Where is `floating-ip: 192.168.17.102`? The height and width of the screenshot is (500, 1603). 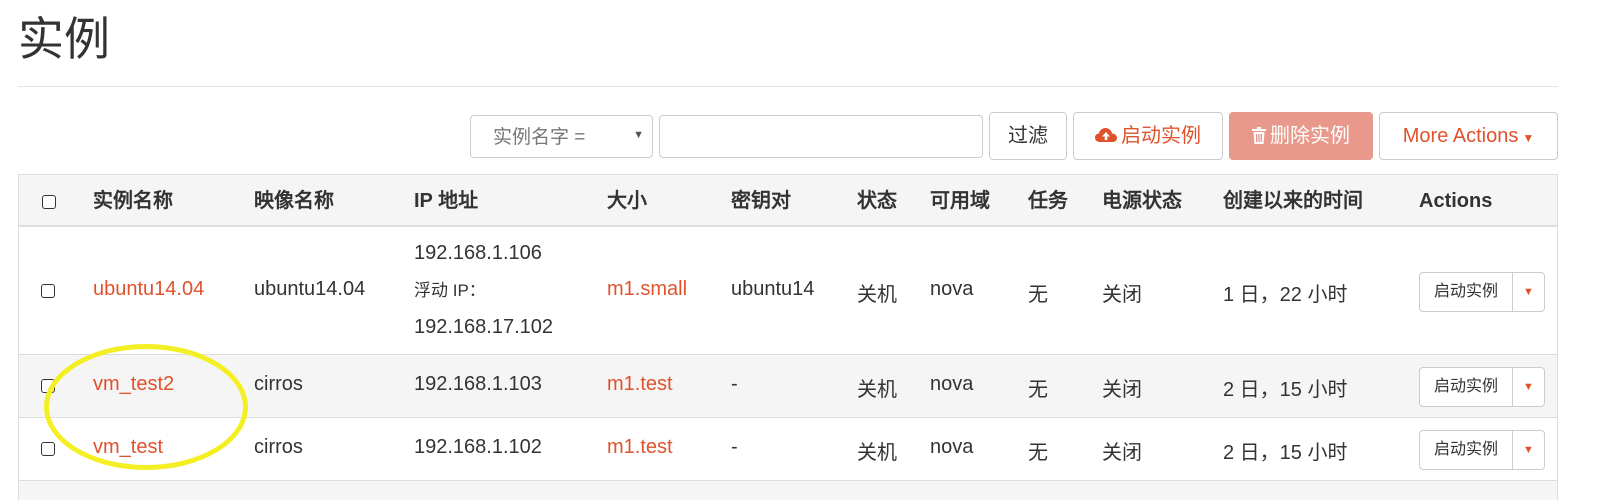 floating-ip: 192.168.17.102 is located at coordinates (484, 327).